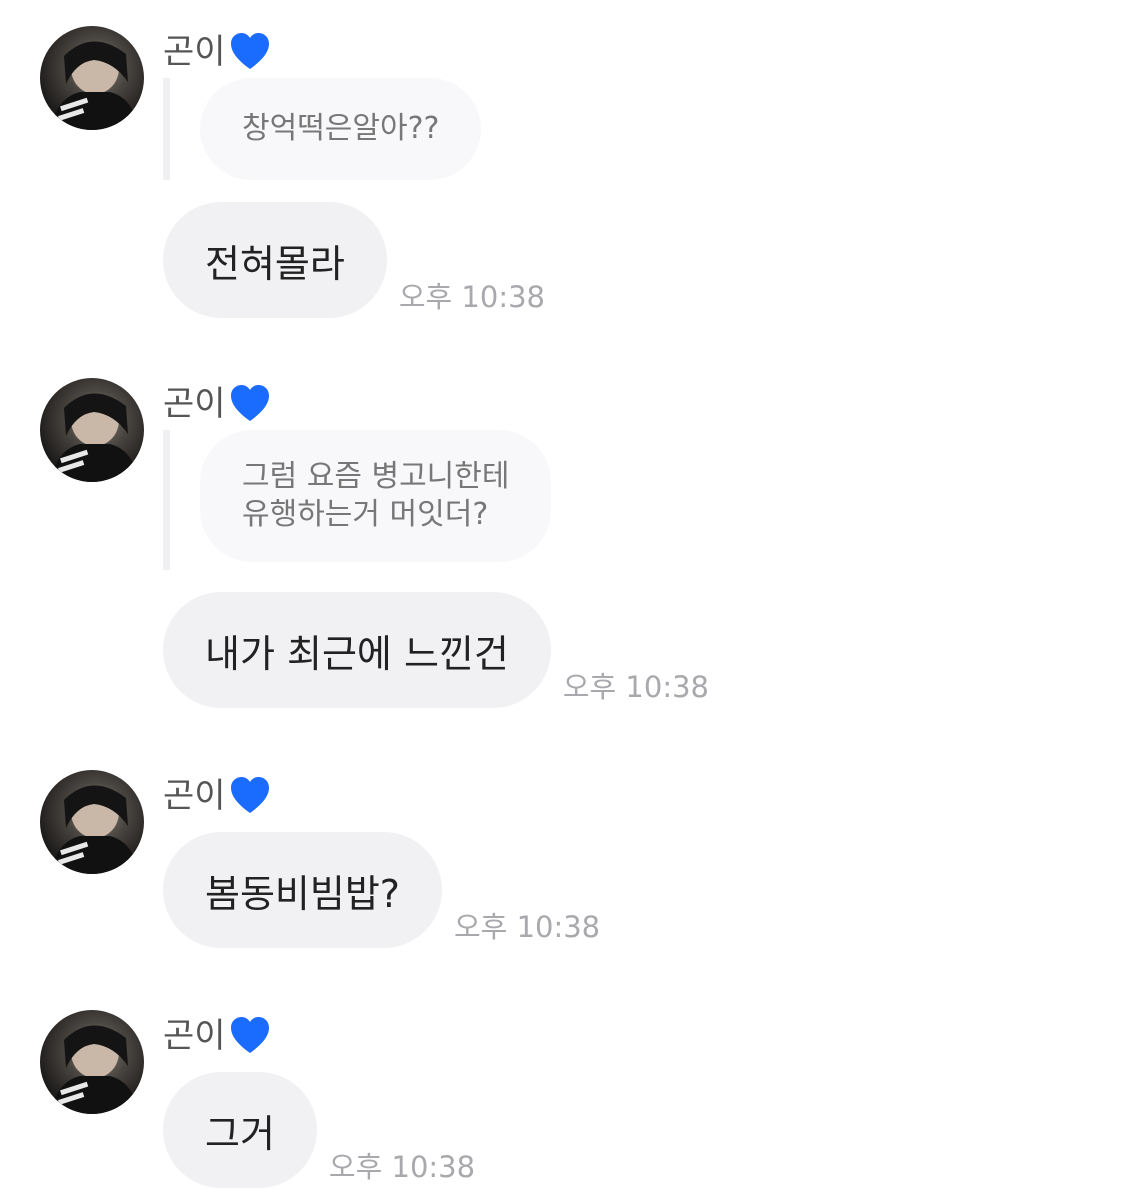 The height and width of the screenshot is (1200, 1123). What do you see at coordinates (376, 496) in the screenshot?
I see `quoted-message: 그럼 요즘 병고니한테 유행하는거 머잇더?` at bounding box center [376, 496].